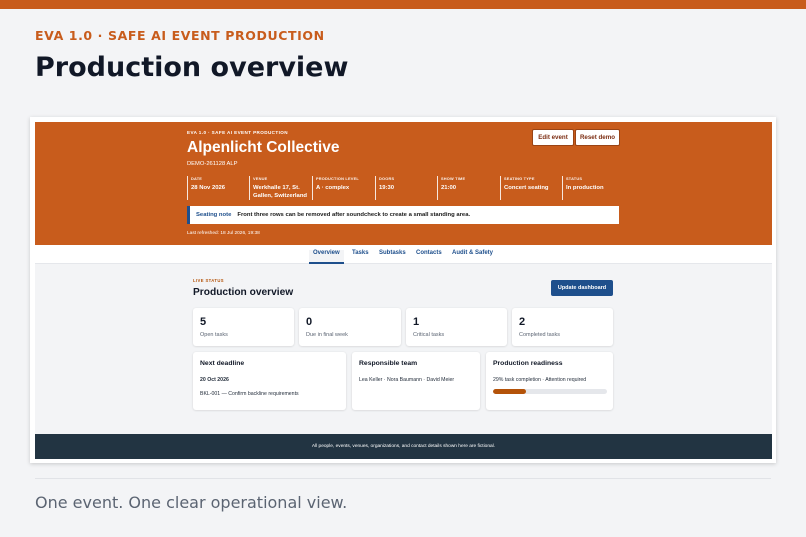 Image resolution: width=806 pixels, height=537 pixels. I want to click on event-name: Alpenlicht Collective, so click(263, 147).